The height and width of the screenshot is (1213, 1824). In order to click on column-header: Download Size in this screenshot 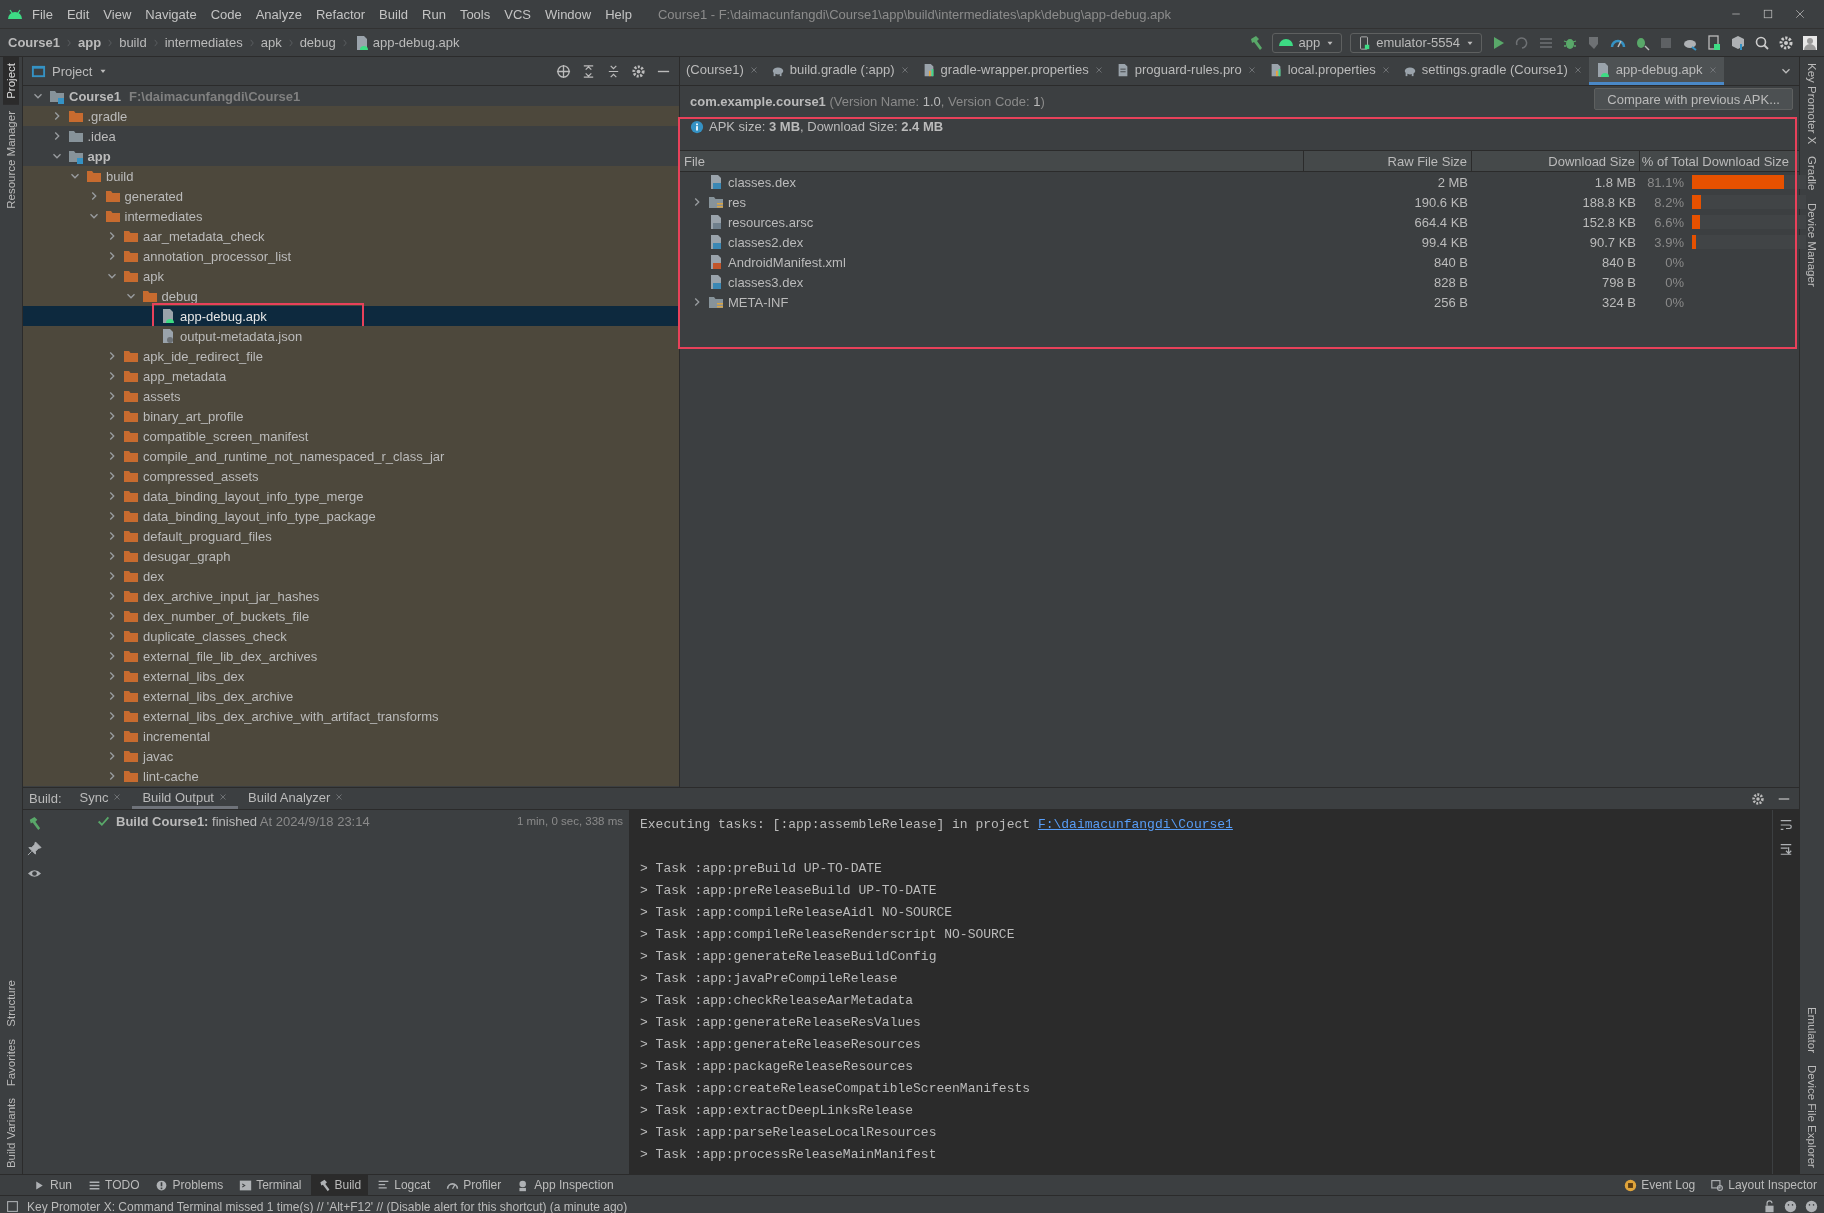, I will do `click(1556, 161)`.